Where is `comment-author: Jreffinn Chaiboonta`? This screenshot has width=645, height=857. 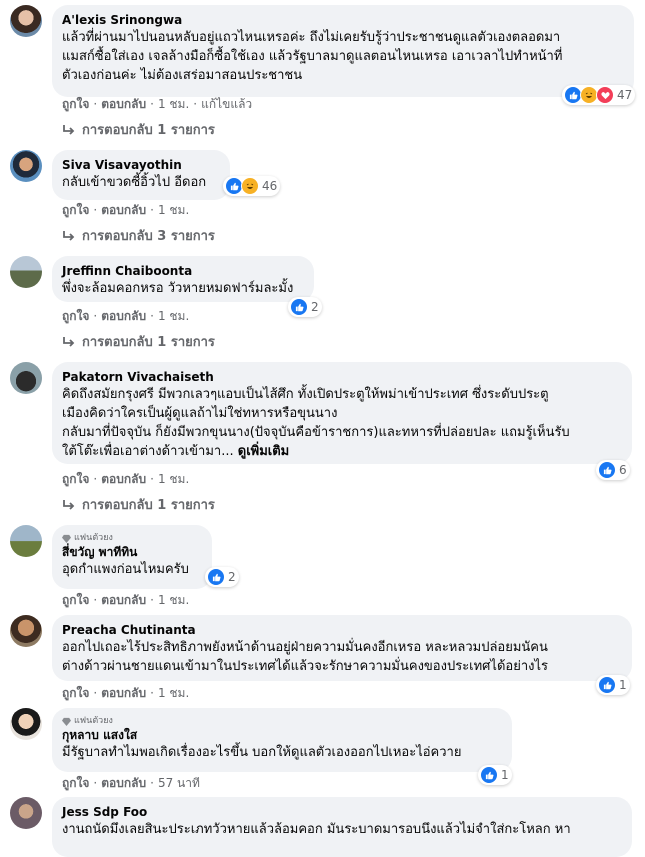 comment-author: Jreffinn Chaiboonta is located at coordinates (182, 271).